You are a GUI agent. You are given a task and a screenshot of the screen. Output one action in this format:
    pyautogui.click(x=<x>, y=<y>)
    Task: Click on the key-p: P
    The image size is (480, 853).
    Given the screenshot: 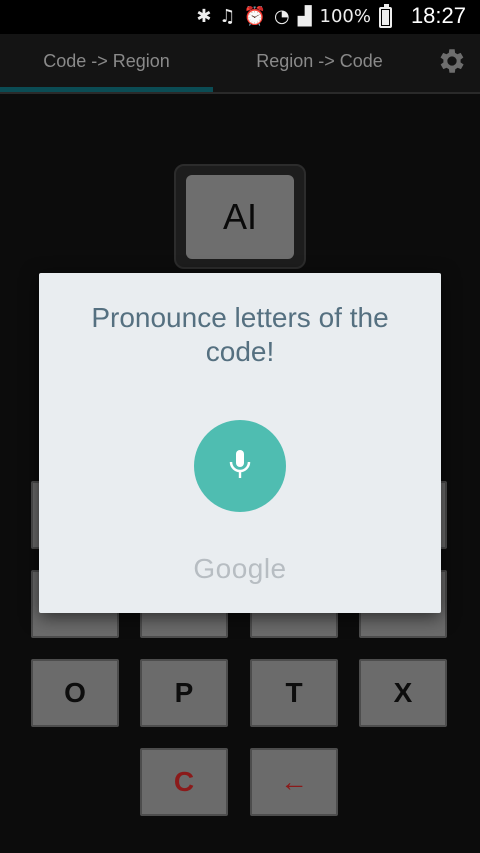 What is the action you would take?
    pyautogui.click(x=184, y=693)
    